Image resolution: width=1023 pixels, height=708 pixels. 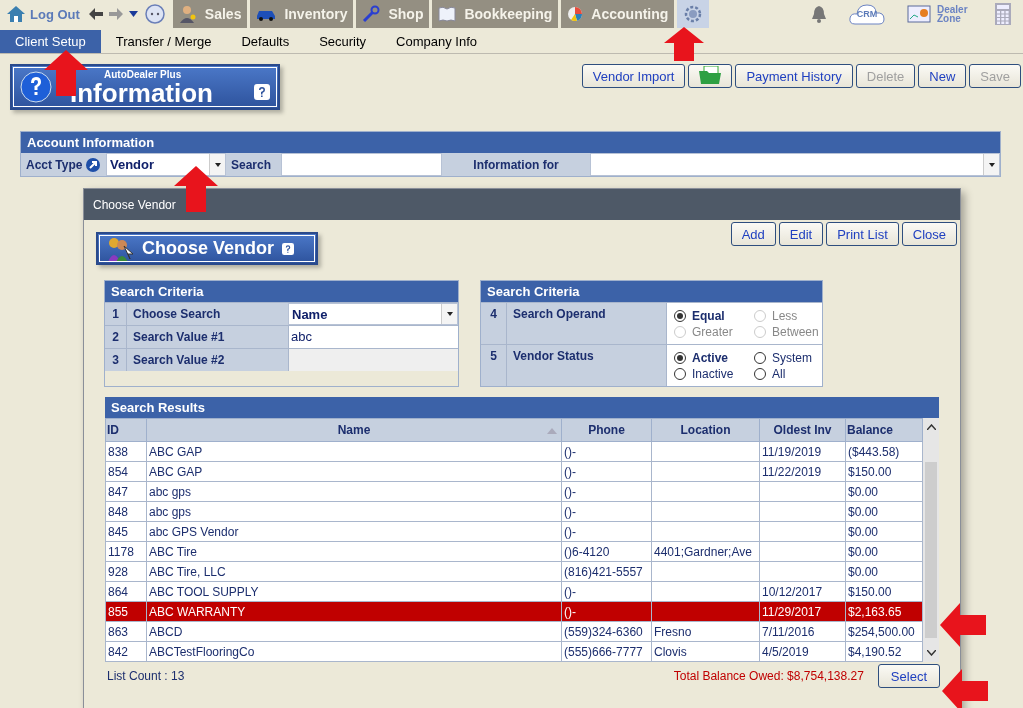 What do you see at coordinates (437, 41) in the screenshot?
I see `sub-tab: Company Info` at bounding box center [437, 41].